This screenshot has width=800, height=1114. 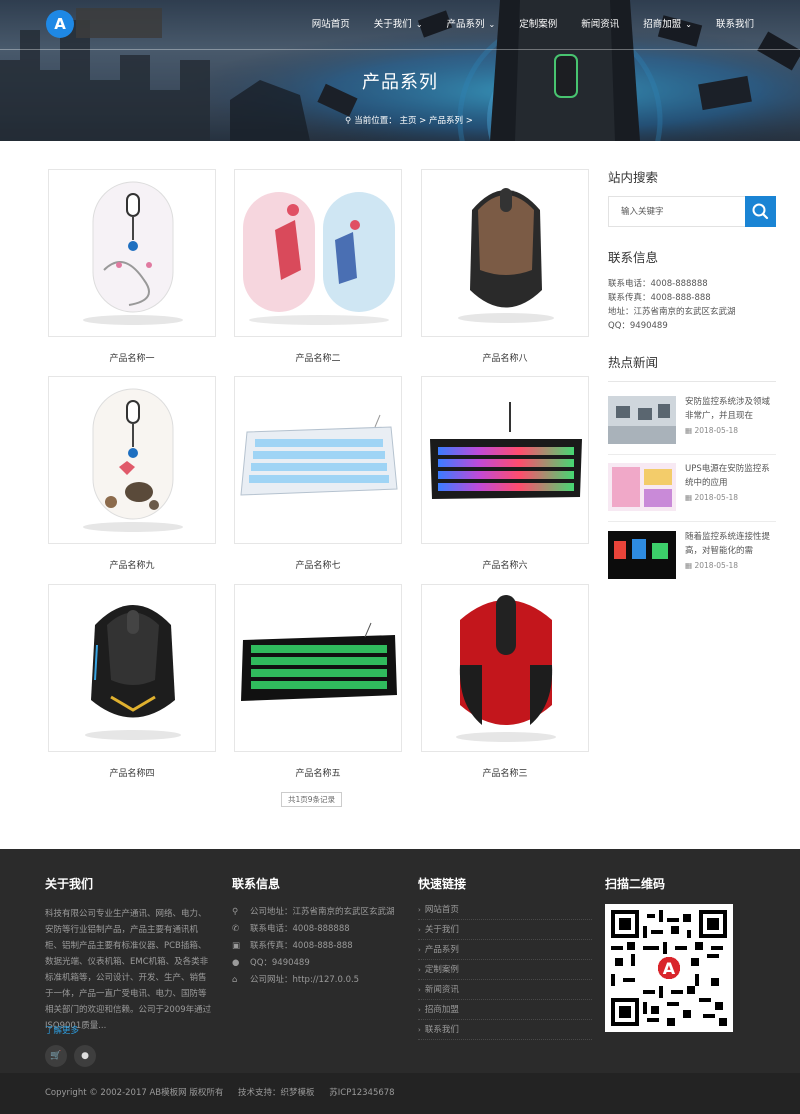 I want to click on contact-address: 地址：江苏省南京的玄武区玄武湖, so click(x=672, y=312).